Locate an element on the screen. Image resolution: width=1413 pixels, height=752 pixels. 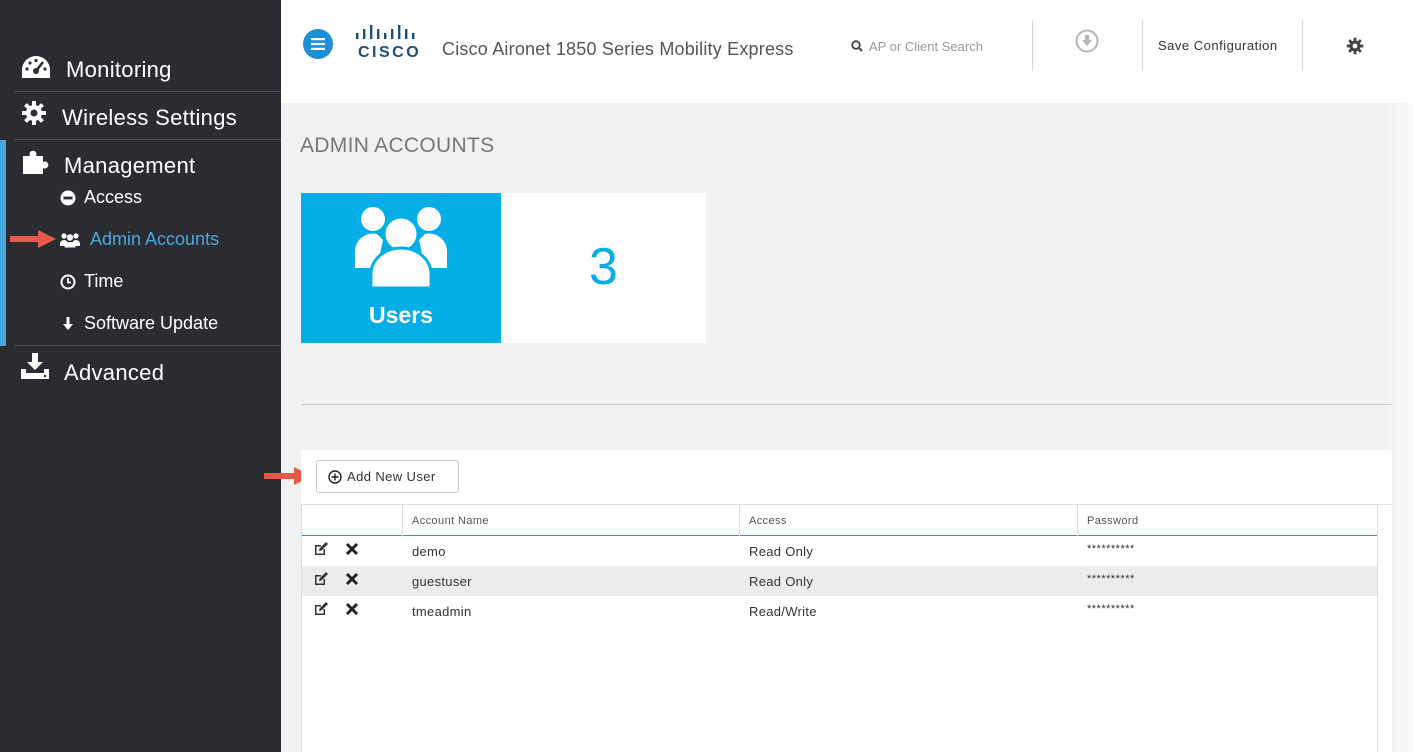
table-row: demo Read Only ********** is located at coordinates (839, 551).